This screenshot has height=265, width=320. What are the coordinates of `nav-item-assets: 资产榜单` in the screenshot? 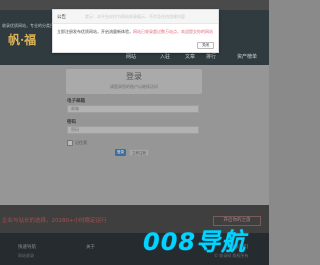 It's located at (247, 56).